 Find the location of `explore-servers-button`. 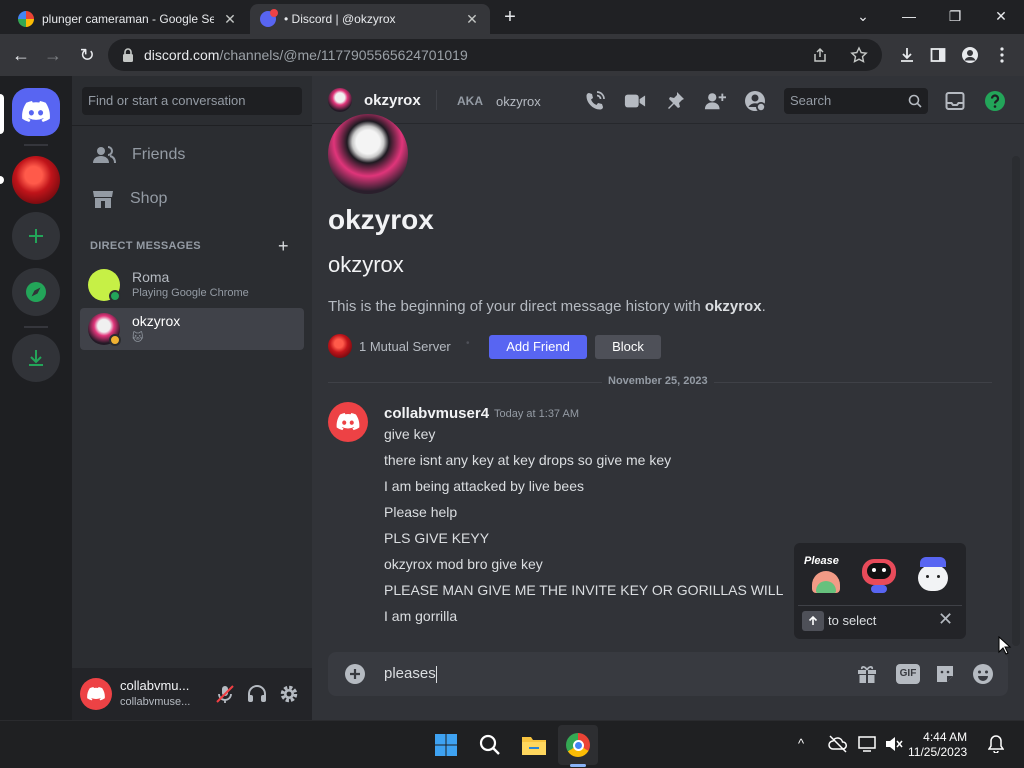

explore-servers-button is located at coordinates (36, 292).